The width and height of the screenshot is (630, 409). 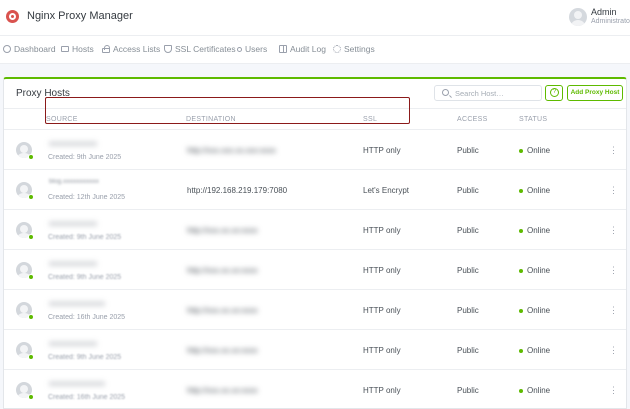 I want to click on nav-hosts: Hosts, so click(x=77, y=49).